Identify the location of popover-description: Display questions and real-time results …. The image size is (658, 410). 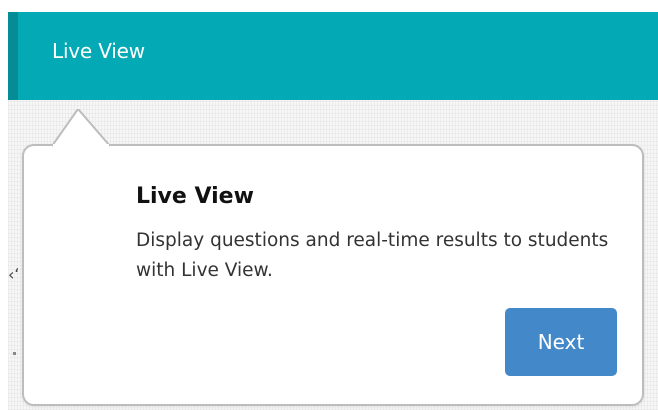
(372, 255).